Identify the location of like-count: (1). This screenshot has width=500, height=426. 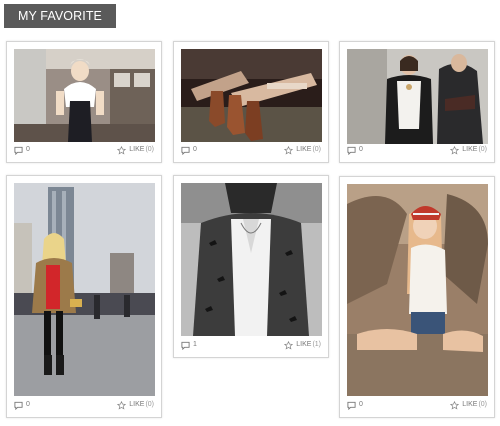
(316, 344).